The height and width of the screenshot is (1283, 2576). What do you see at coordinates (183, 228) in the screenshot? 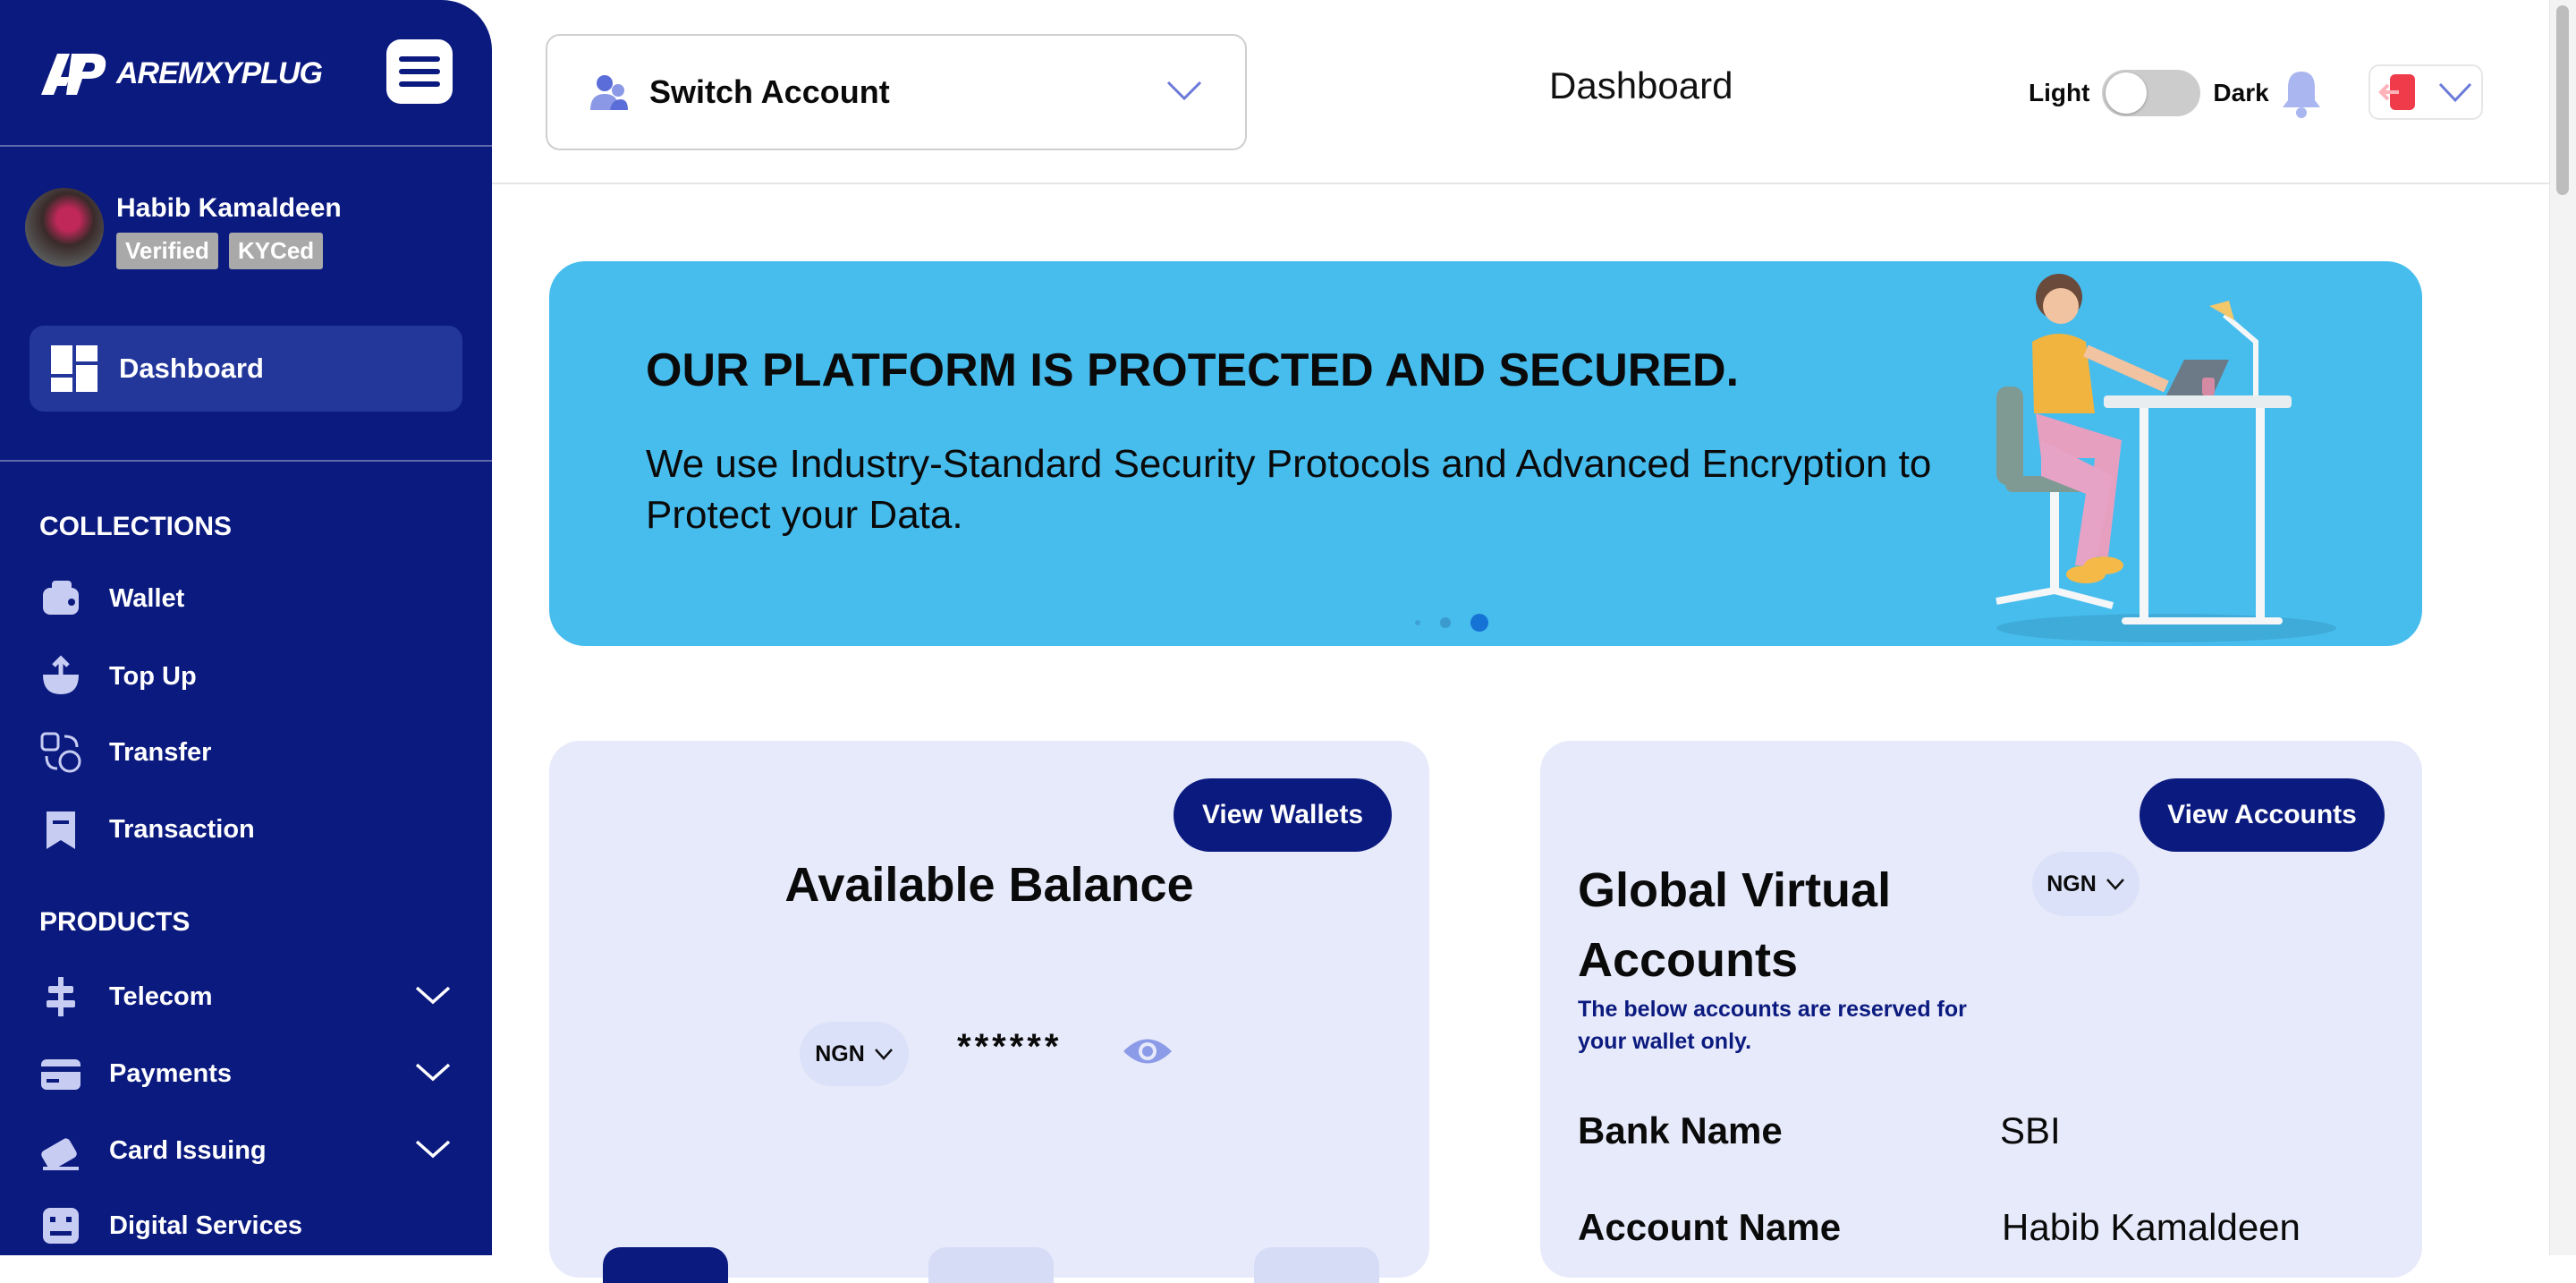
I see `user-profile: Habib Kamaldeen Verified KYCed` at bounding box center [183, 228].